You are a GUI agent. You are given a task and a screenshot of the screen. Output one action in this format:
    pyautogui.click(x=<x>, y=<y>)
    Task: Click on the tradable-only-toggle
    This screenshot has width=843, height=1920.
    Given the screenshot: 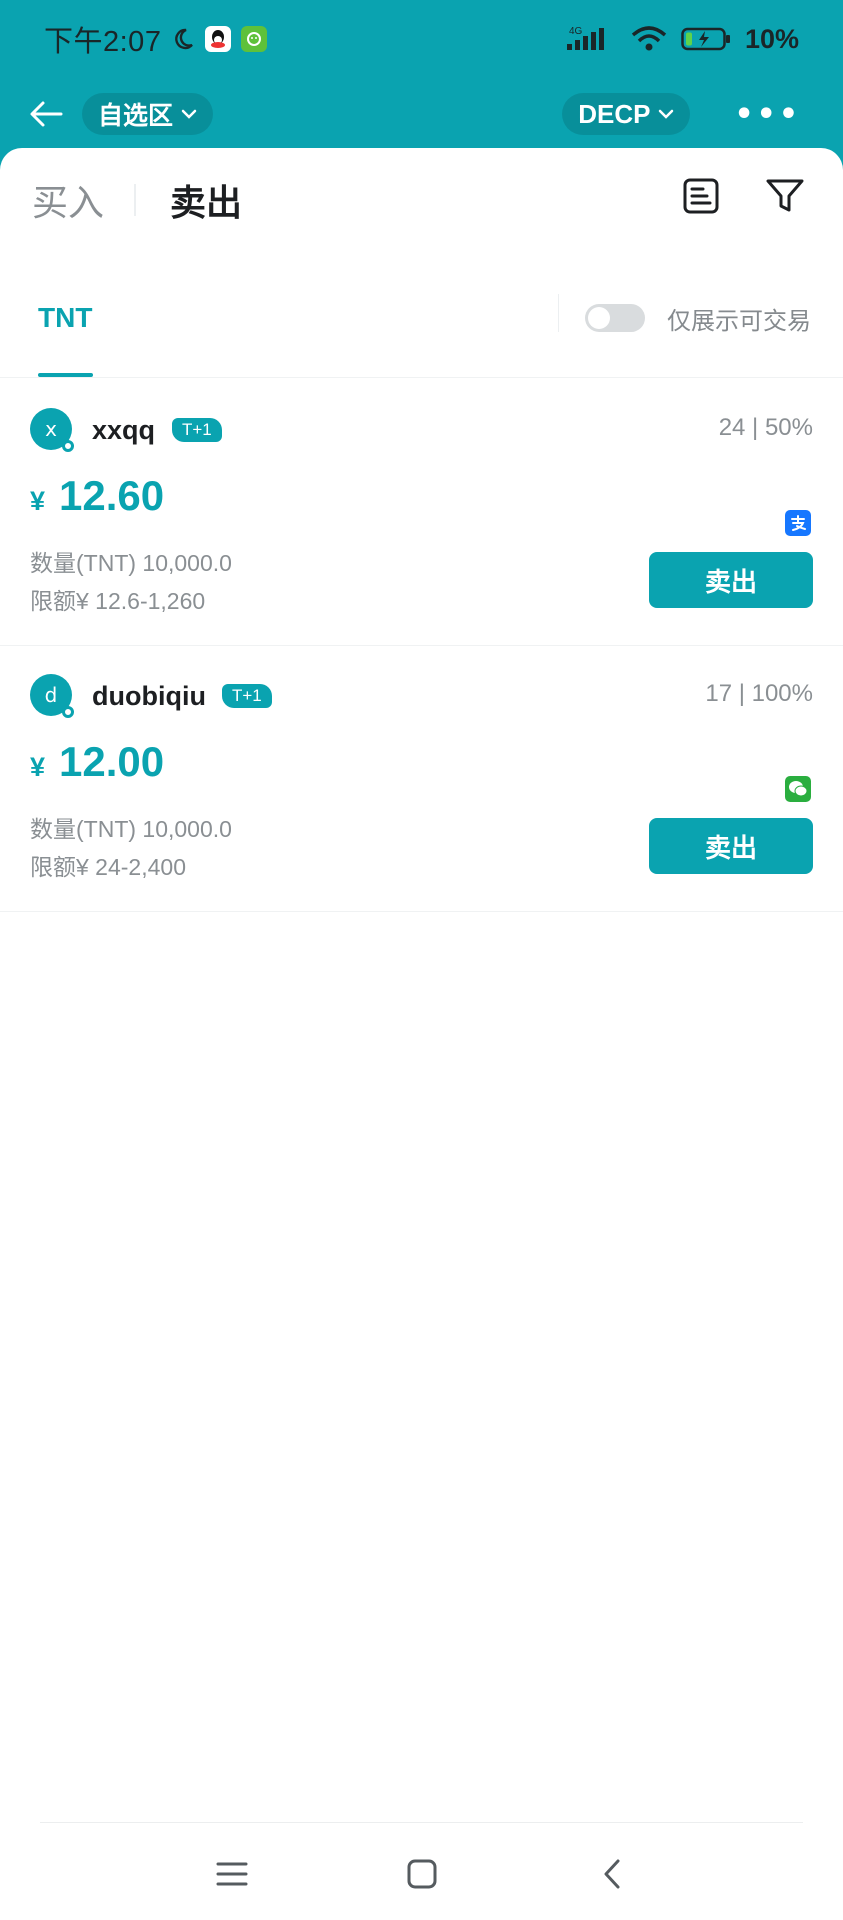 What is the action you would take?
    pyautogui.click(x=615, y=318)
    